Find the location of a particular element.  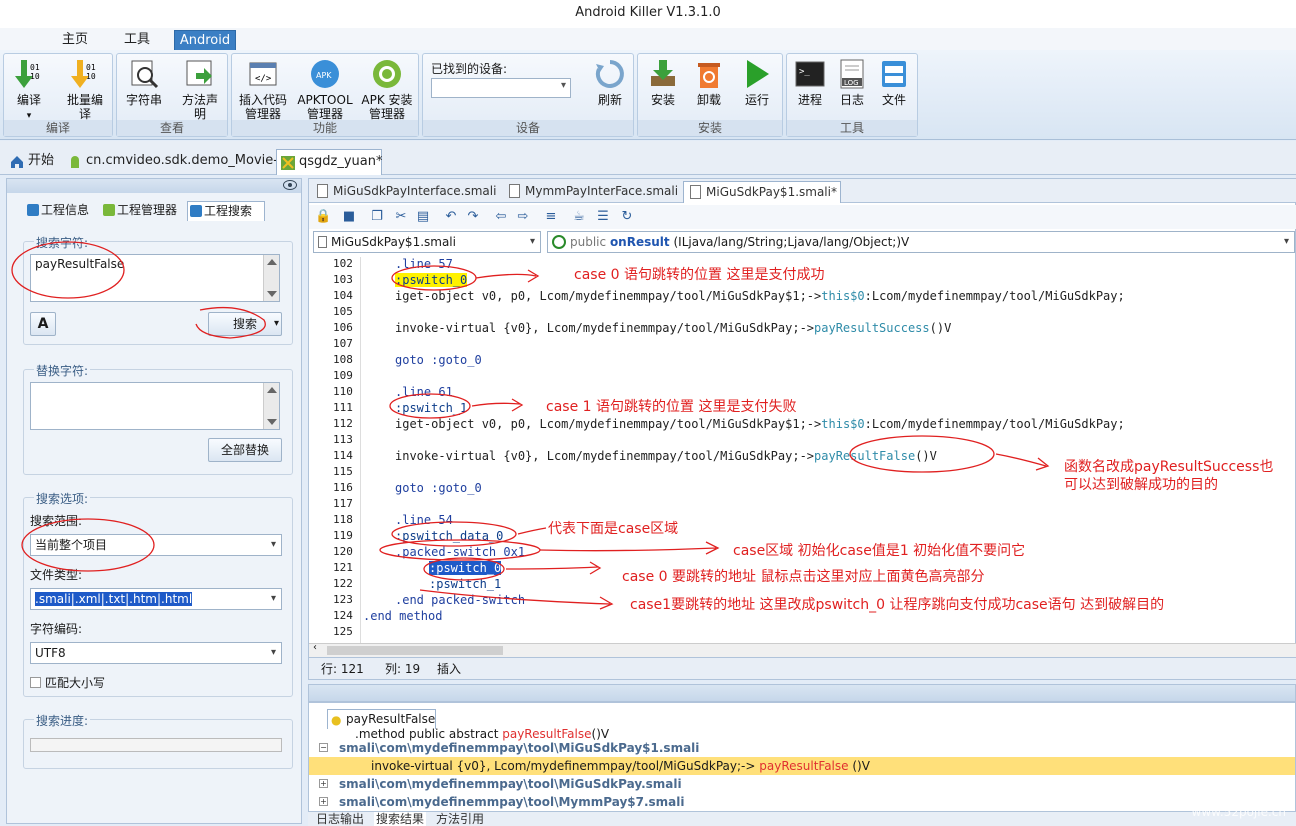

match-case-checkbox: 匹配大小写 is located at coordinates (67, 682).